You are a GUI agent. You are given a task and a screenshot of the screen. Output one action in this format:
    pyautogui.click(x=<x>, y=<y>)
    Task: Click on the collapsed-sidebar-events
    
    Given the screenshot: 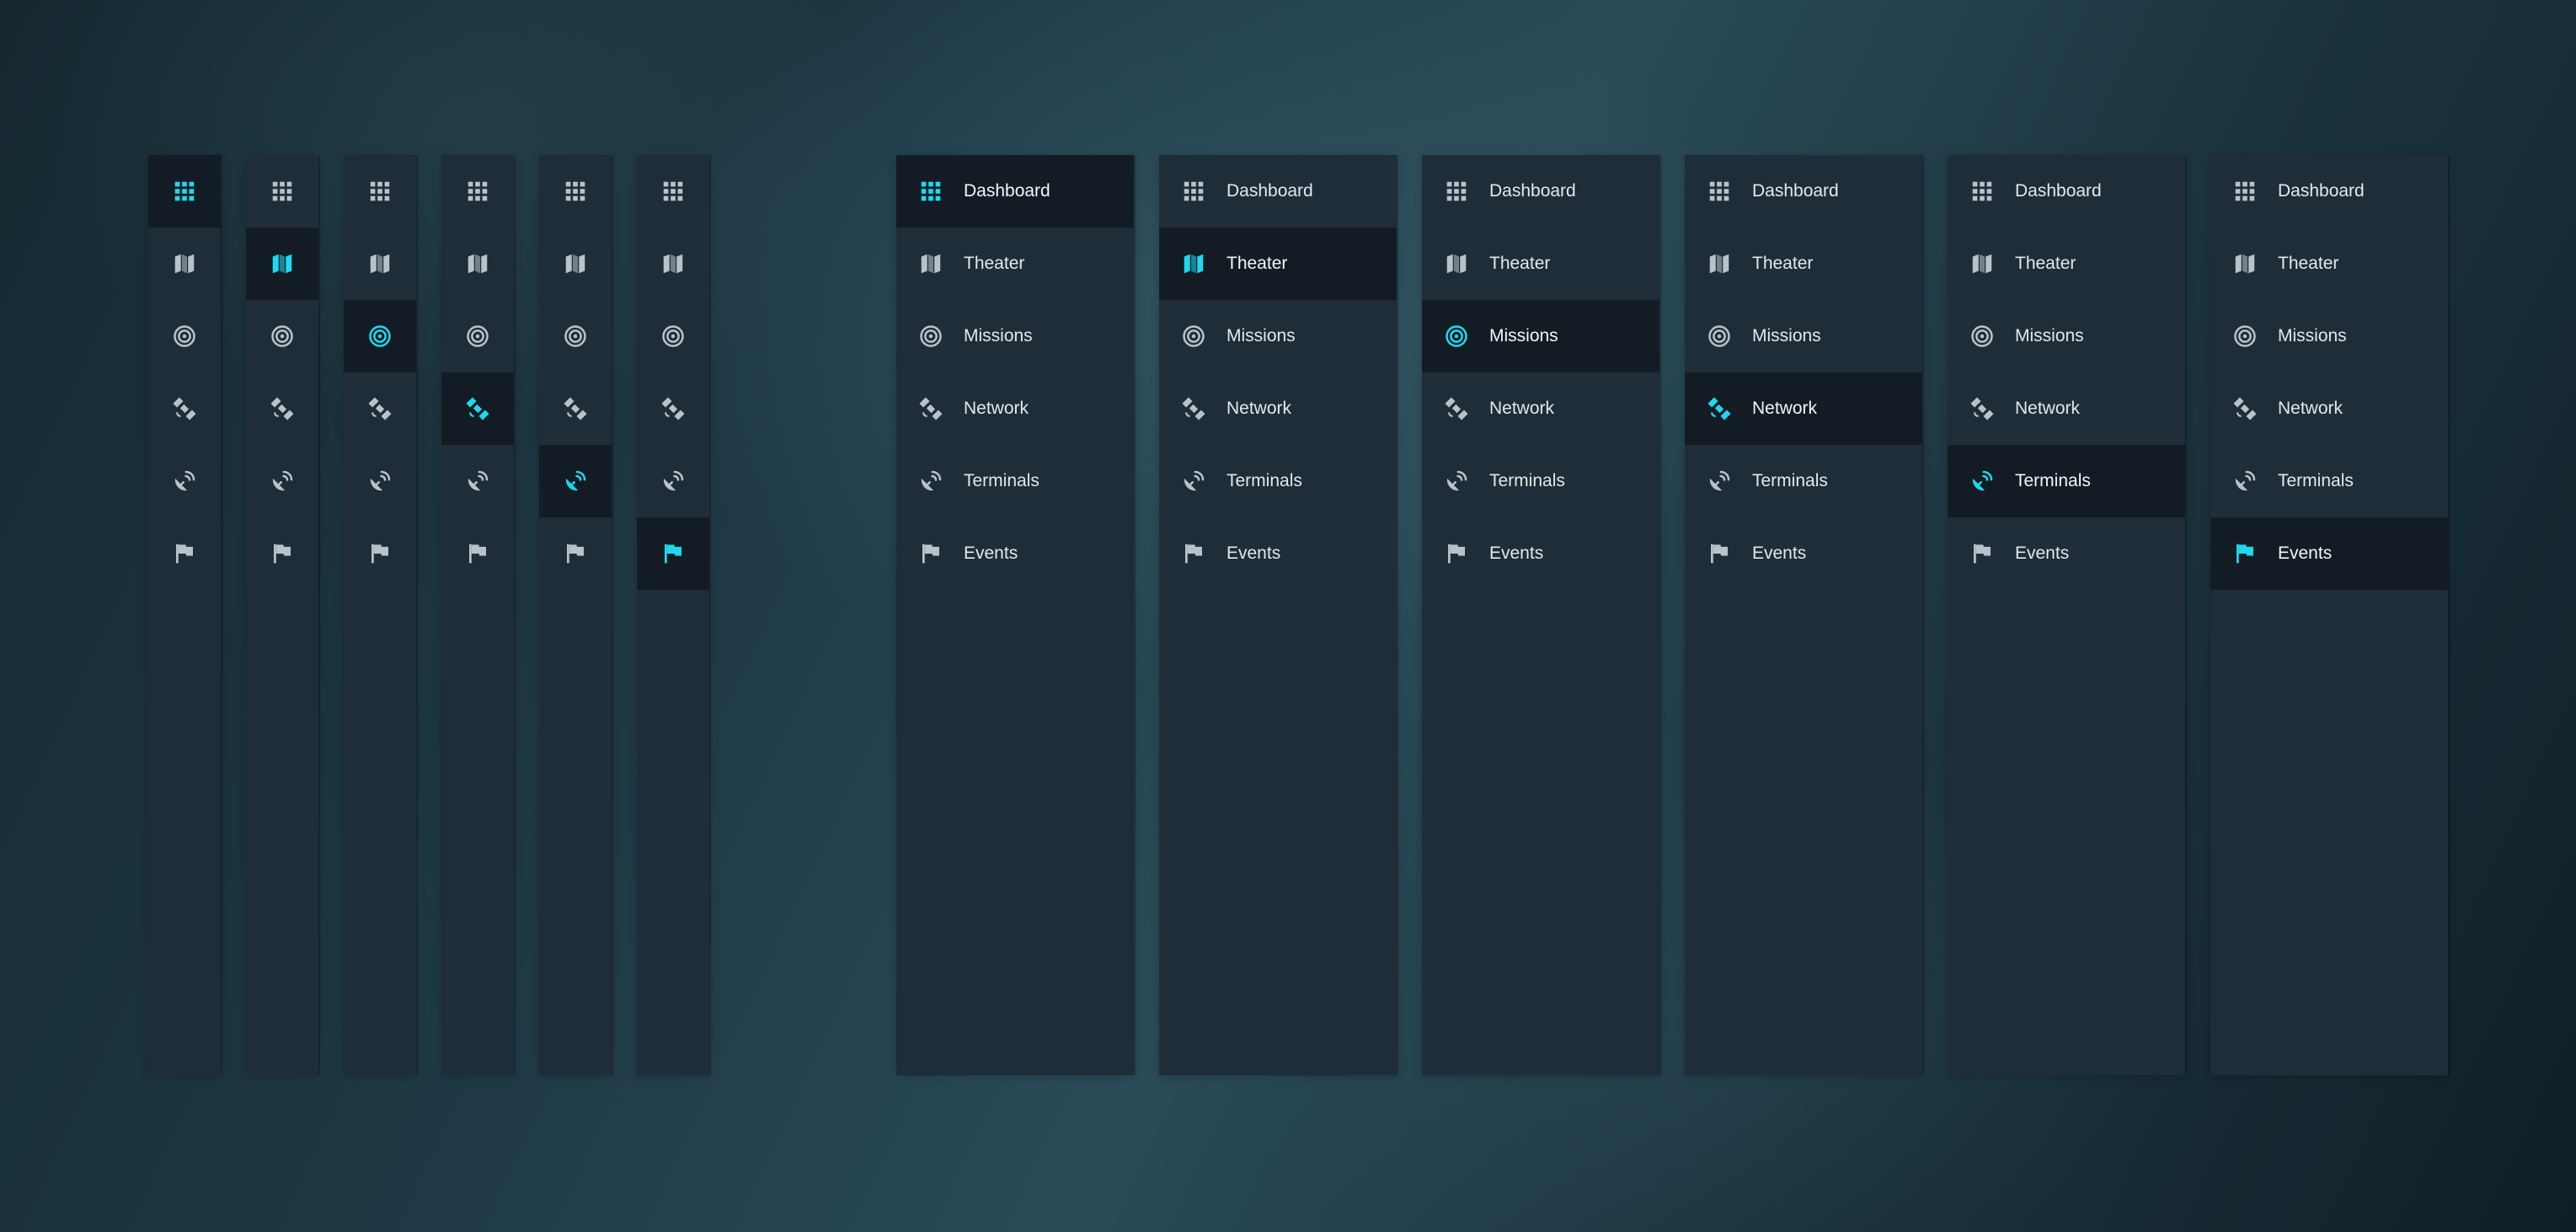 What is the action you would take?
    pyautogui.click(x=673, y=615)
    